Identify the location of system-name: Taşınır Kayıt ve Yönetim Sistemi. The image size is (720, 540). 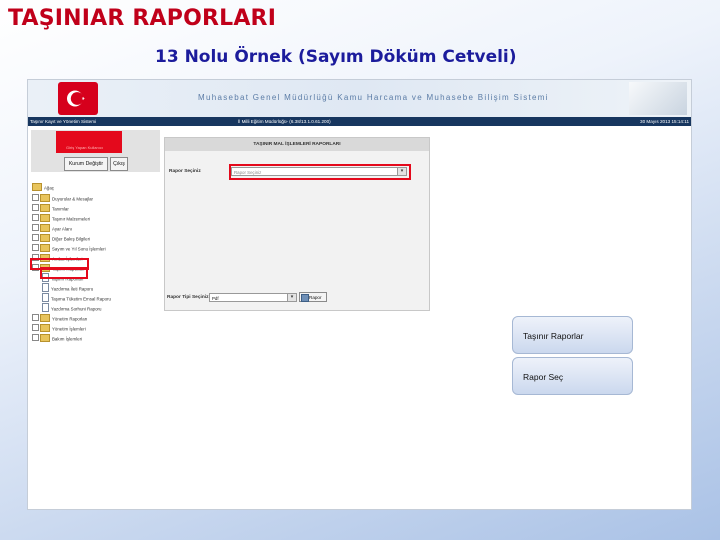
(63, 121).